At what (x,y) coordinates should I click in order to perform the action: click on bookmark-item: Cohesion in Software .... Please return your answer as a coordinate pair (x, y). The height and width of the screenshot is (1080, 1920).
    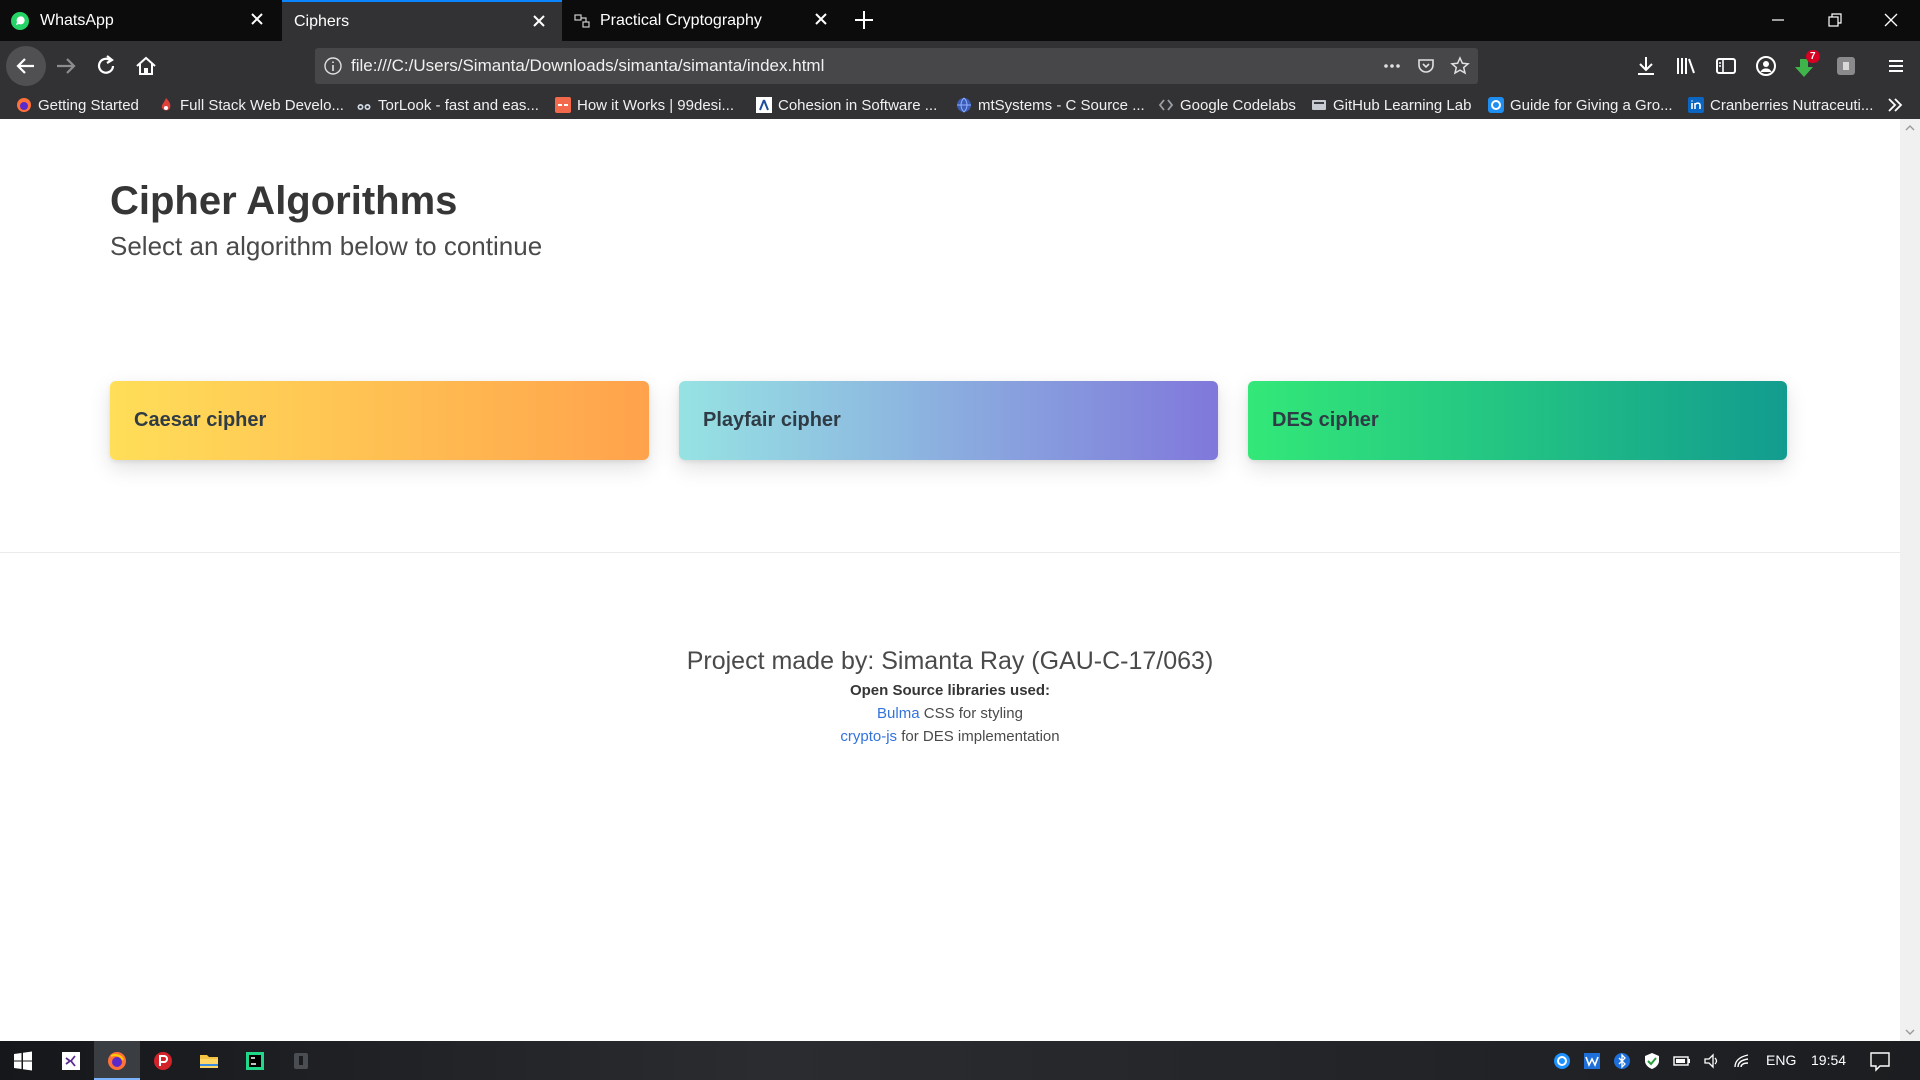
    Looking at the image, I should click on (846, 105).